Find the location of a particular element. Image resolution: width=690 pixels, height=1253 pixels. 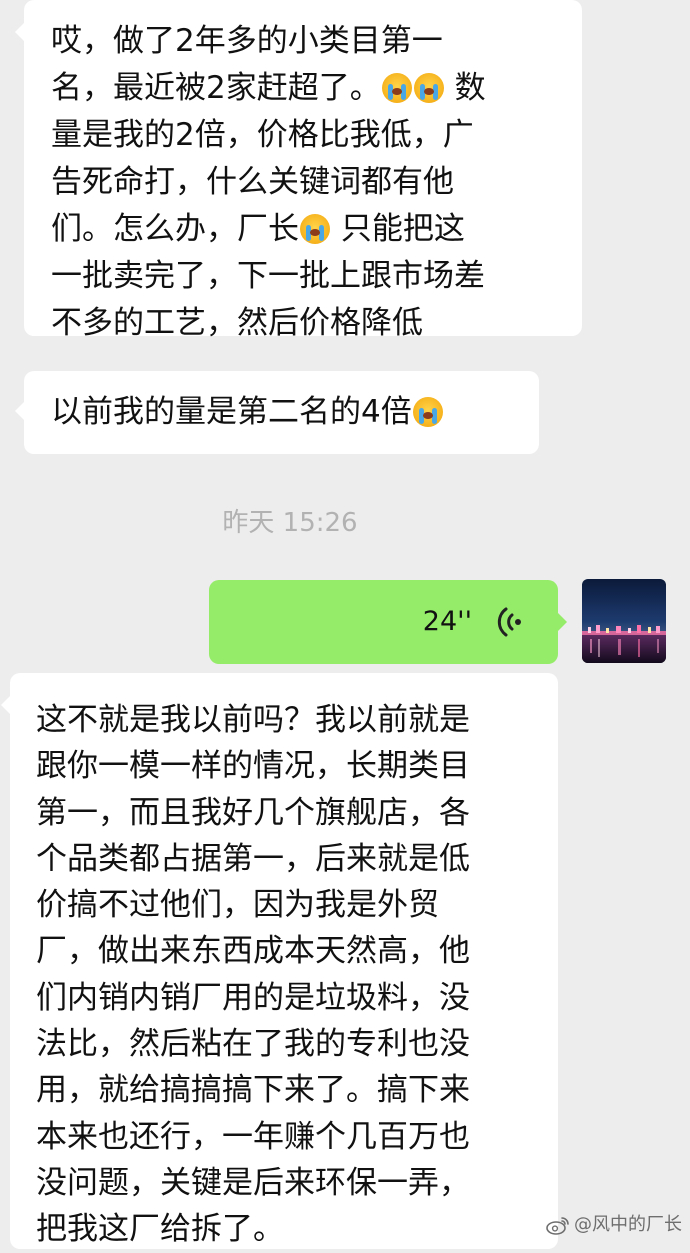

watermark-text: @风中的厂长 is located at coordinates (628, 1224).